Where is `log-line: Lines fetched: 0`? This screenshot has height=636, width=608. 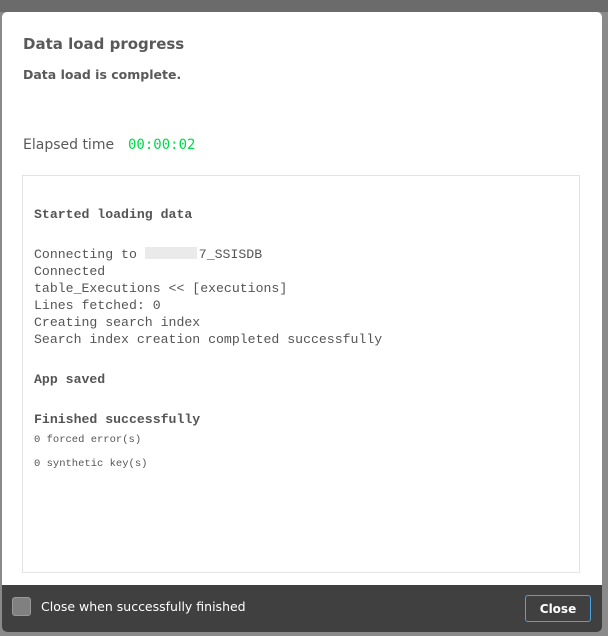
log-line: Lines fetched: 0 is located at coordinates (97, 305).